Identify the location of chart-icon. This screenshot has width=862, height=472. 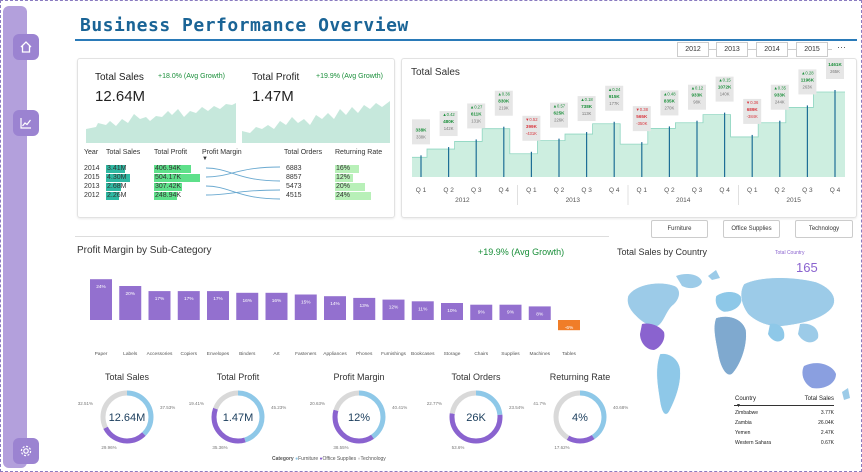
(25, 123).